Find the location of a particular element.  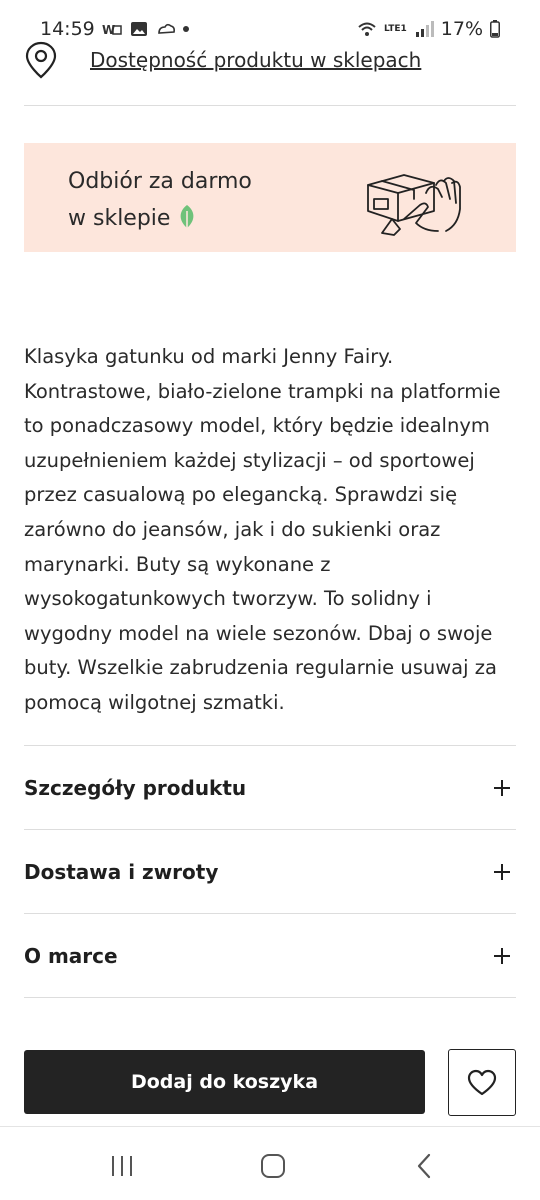

store-availability-row: Dostępność produktu w sklepach is located at coordinates (270, 60).